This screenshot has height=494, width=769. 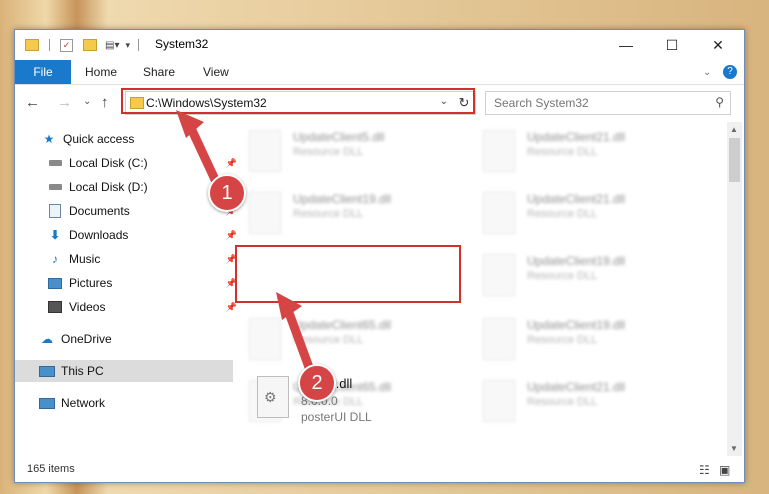 What do you see at coordinates (227, 193) in the screenshot?
I see `step-badge-1: 1` at bounding box center [227, 193].